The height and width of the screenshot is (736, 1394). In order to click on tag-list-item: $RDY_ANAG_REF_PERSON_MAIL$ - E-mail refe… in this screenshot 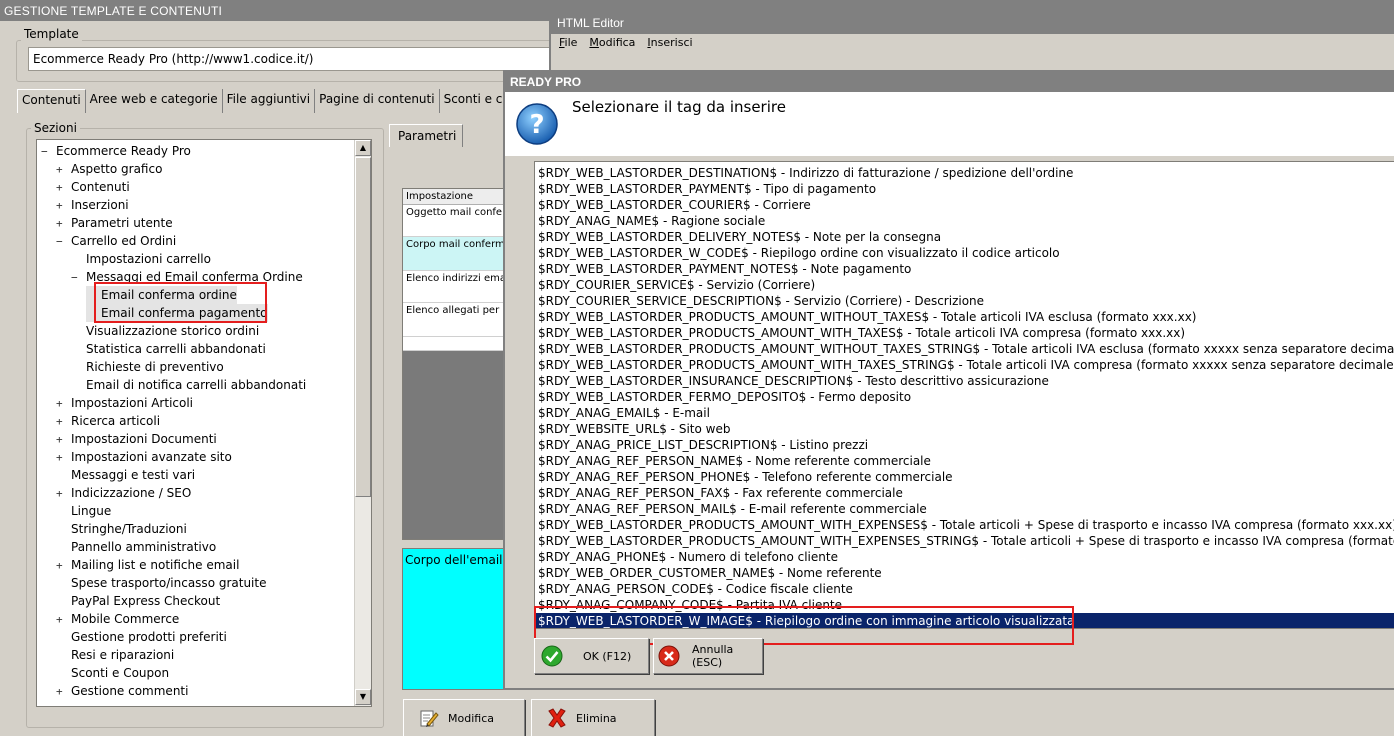, I will do `click(732, 509)`.